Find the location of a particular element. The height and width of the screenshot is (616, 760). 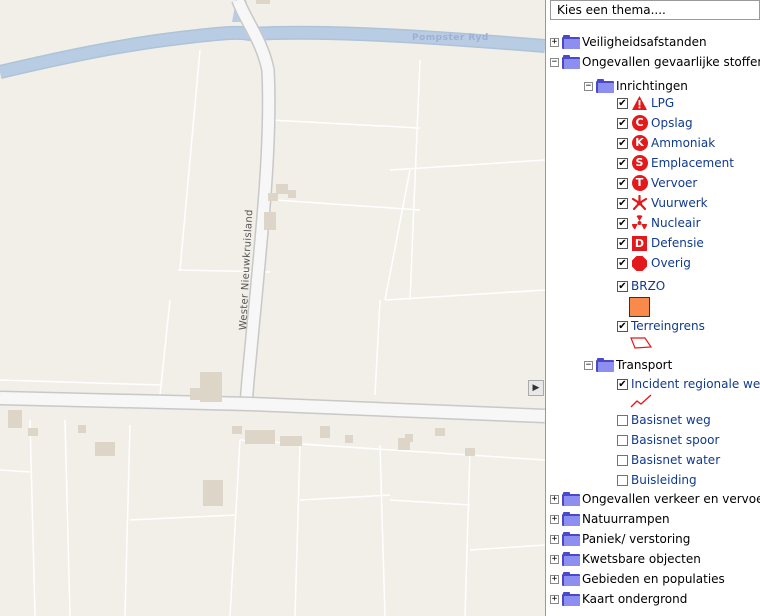

layer-vervoer: ✔ T Vervoer is located at coordinates (657, 183).